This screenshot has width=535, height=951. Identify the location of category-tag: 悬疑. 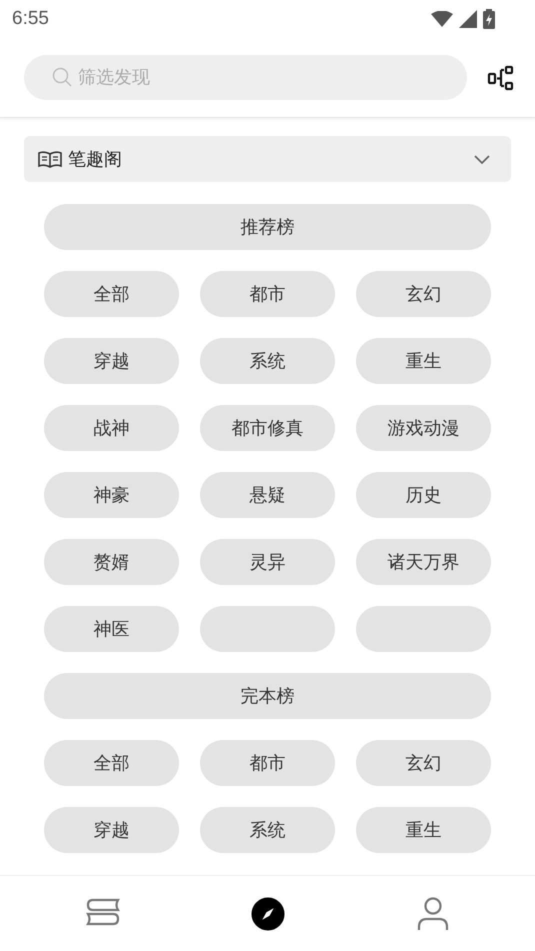
(267, 495).